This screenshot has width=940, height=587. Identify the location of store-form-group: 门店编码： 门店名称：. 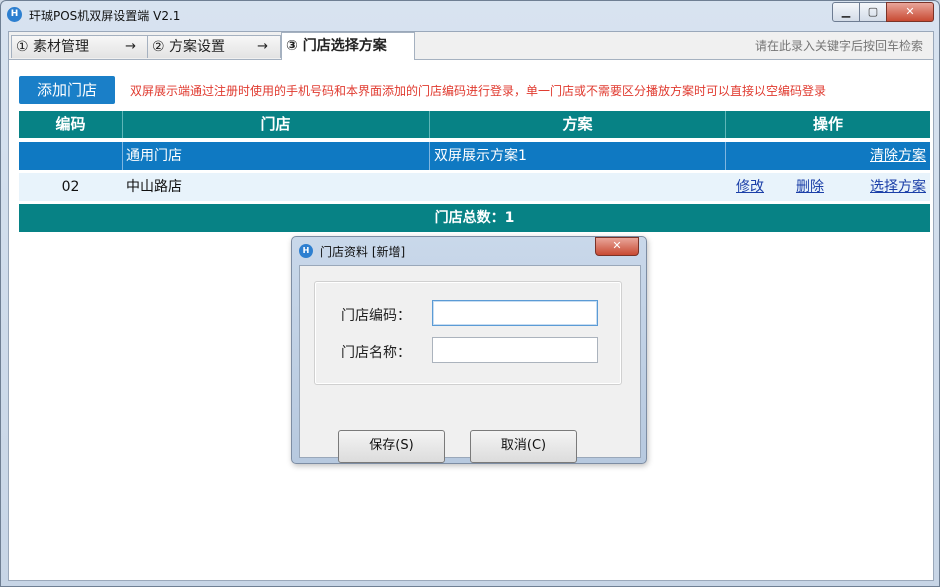
(468, 333).